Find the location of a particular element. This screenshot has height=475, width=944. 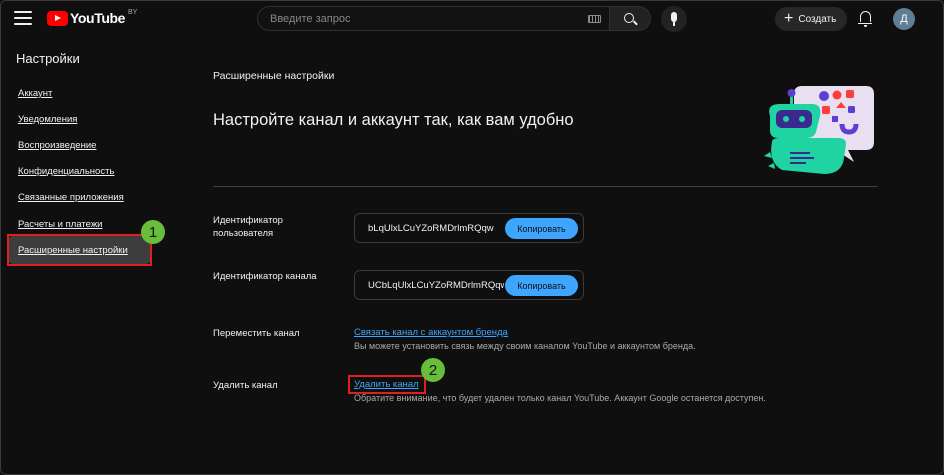

logo-text: YouTube is located at coordinates (98, 18).